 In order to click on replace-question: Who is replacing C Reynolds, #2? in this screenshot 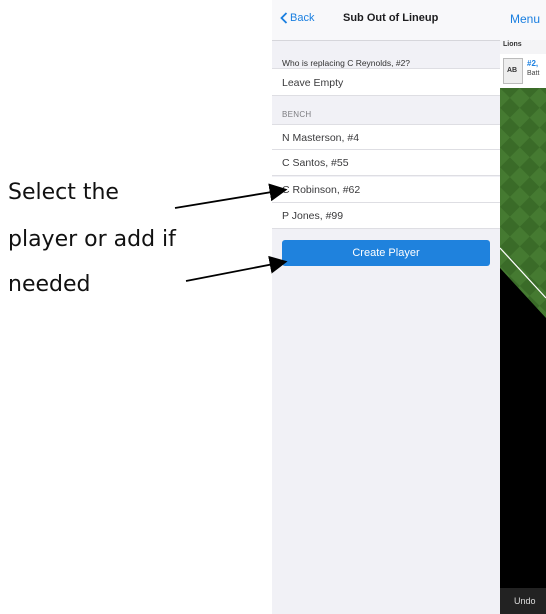, I will do `click(346, 63)`.